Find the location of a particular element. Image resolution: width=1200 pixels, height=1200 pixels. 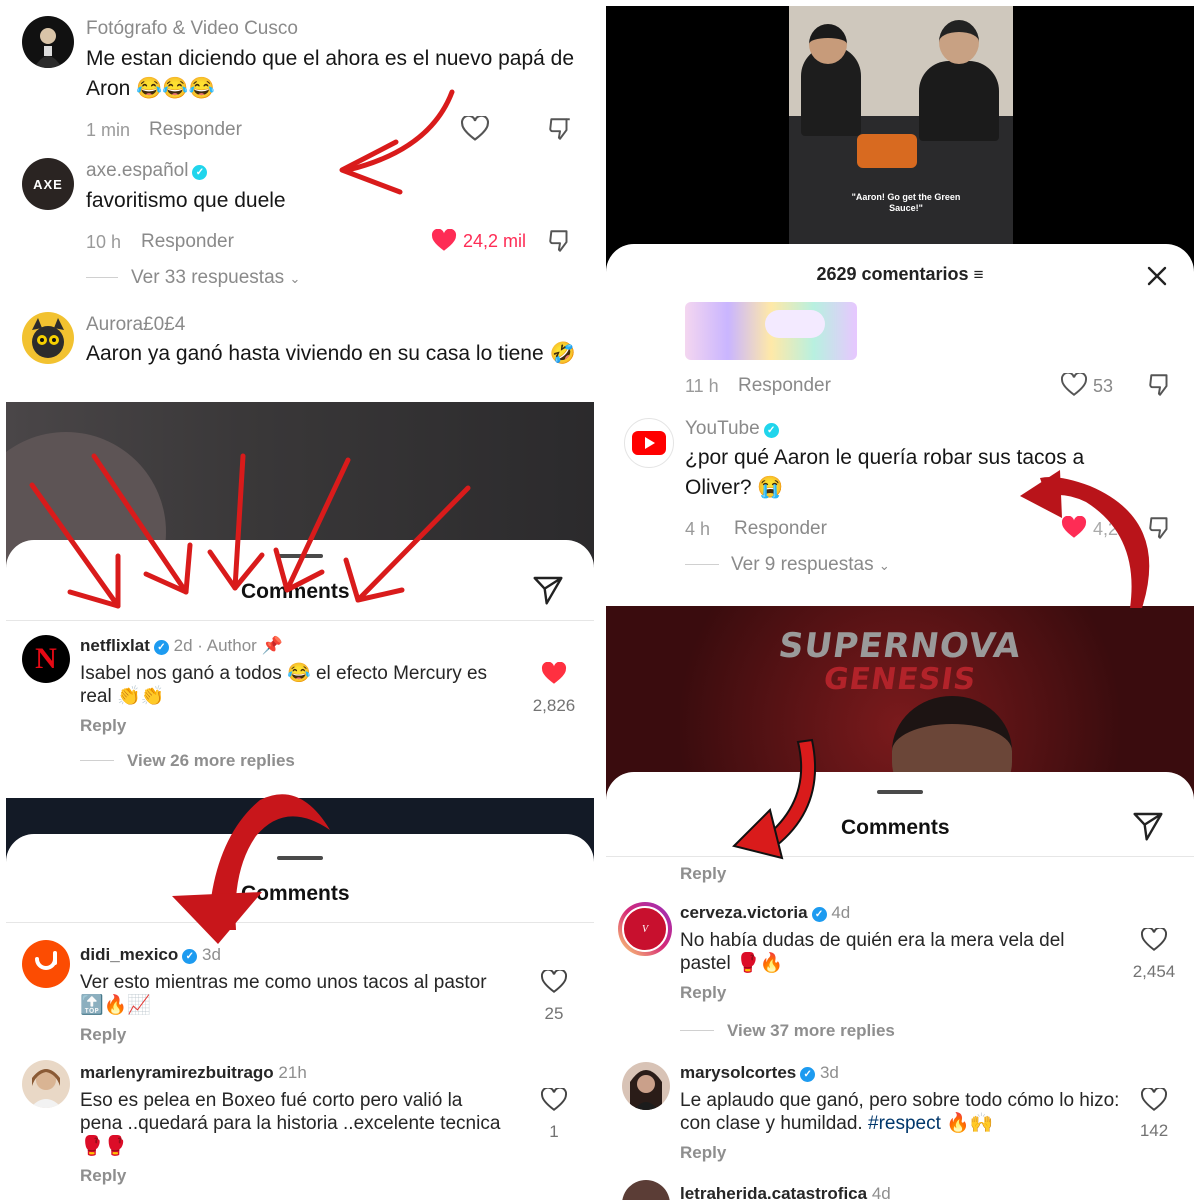

arrow-to-victoria is located at coordinates (774, 799).